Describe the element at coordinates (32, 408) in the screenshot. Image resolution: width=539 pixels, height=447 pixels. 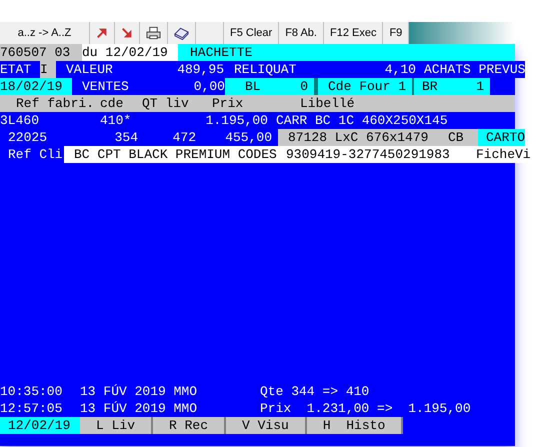
I see `history-text: 12:57:05` at that location.